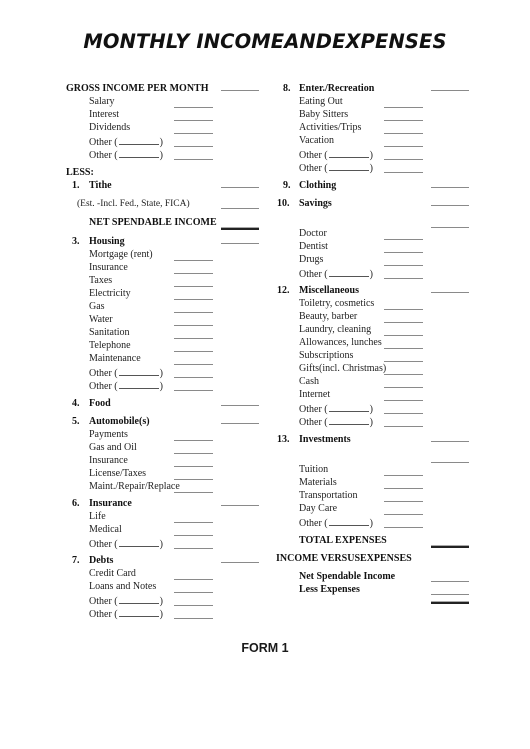 This screenshot has height=749, width=530. Describe the element at coordinates (265, 382) in the screenshot. I see `form-row-cash: Cash` at that location.